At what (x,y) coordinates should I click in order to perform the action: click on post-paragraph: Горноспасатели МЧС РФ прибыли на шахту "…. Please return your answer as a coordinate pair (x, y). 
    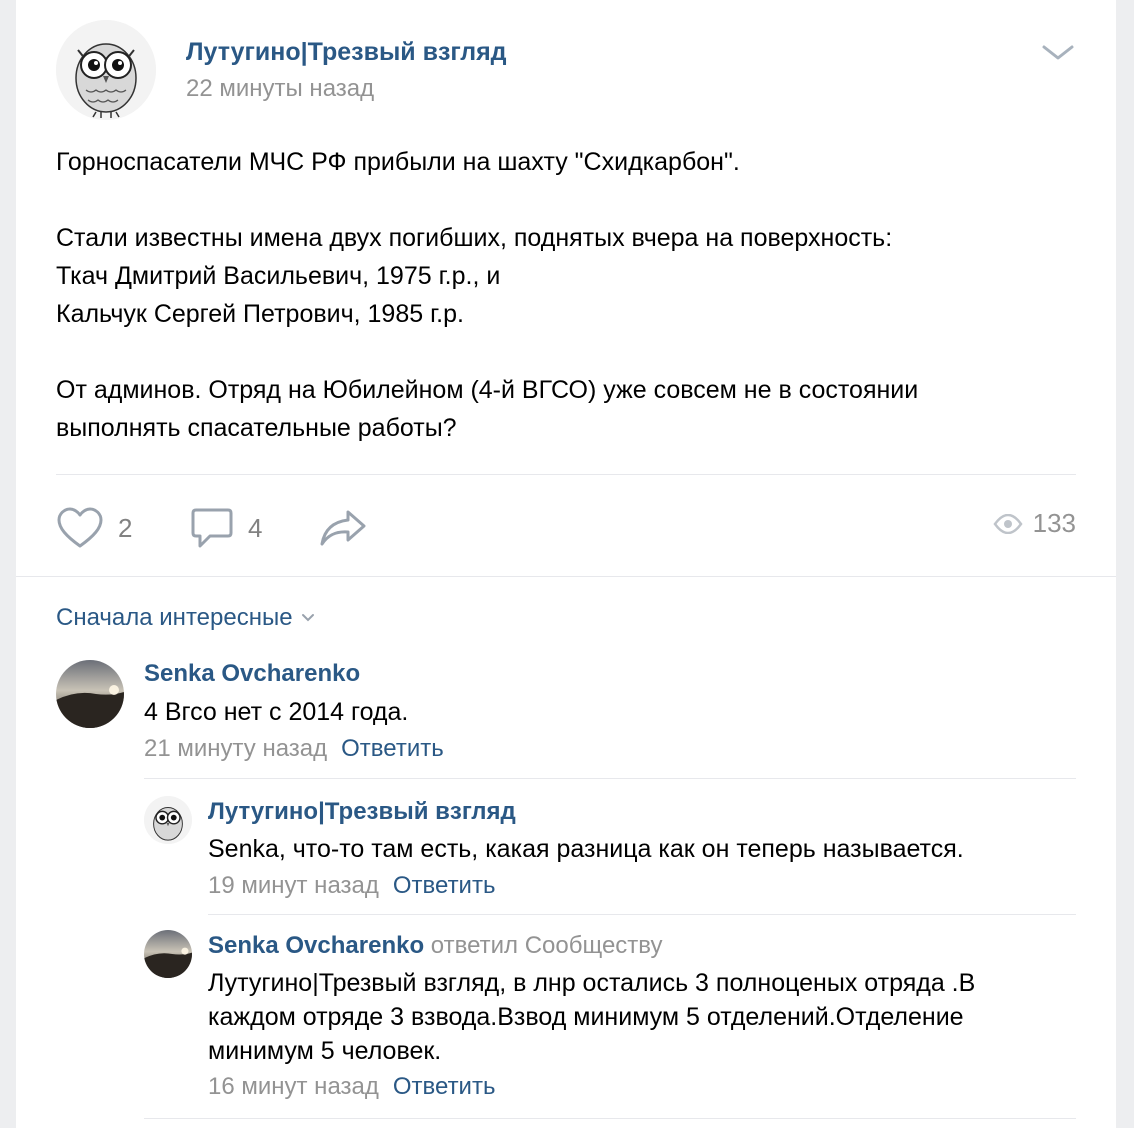
    Looking at the image, I should click on (571, 162).